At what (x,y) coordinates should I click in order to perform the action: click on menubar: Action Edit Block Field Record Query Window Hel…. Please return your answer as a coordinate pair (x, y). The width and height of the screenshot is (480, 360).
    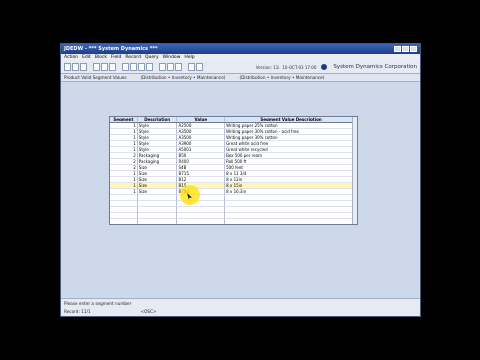
    Looking at the image, I should click on (240, 57).